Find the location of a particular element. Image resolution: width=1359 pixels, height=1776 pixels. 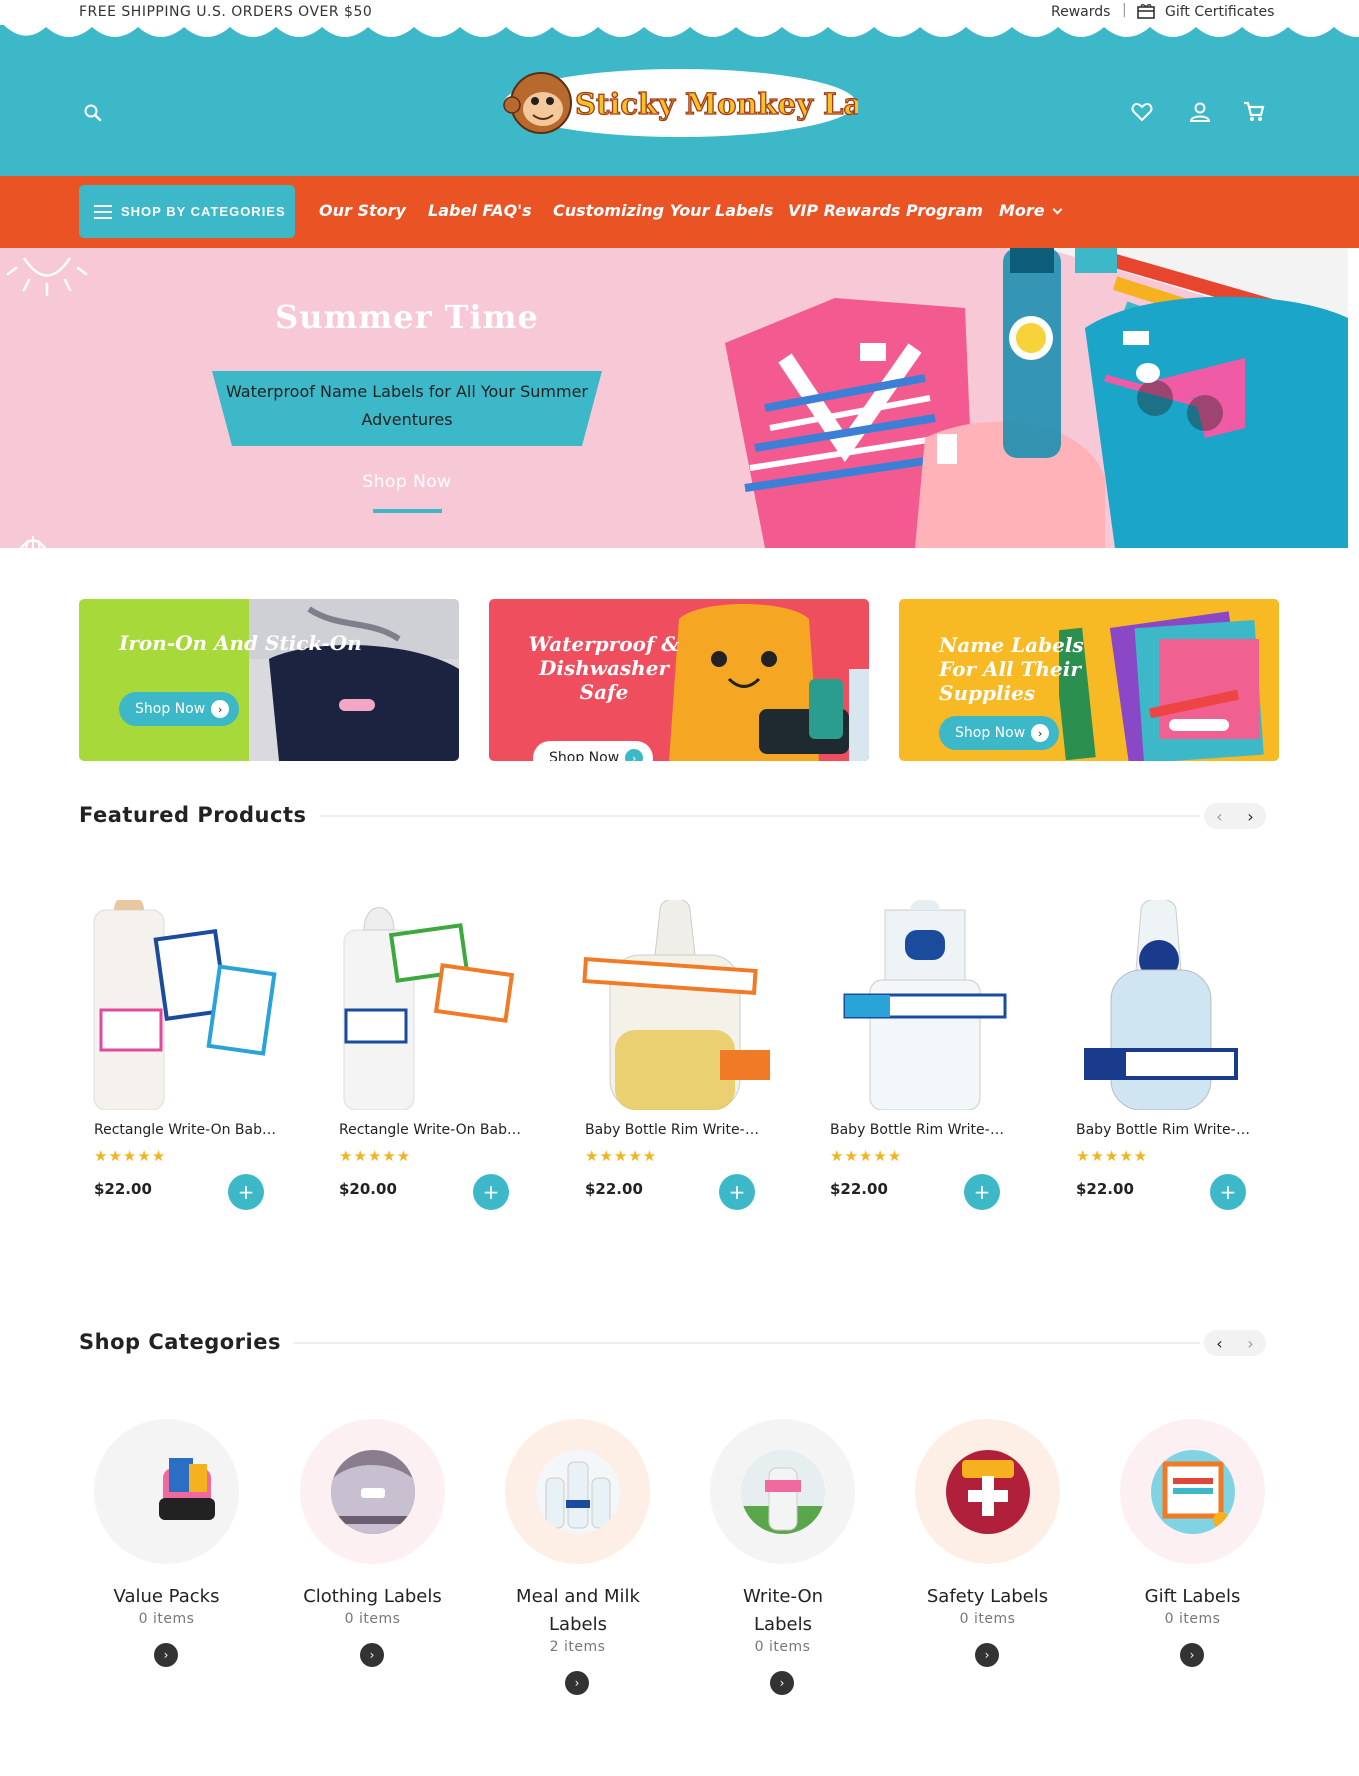

promo-title-supplies: Name Labels For All Their Supplies is located at coordinates (1014, 669).